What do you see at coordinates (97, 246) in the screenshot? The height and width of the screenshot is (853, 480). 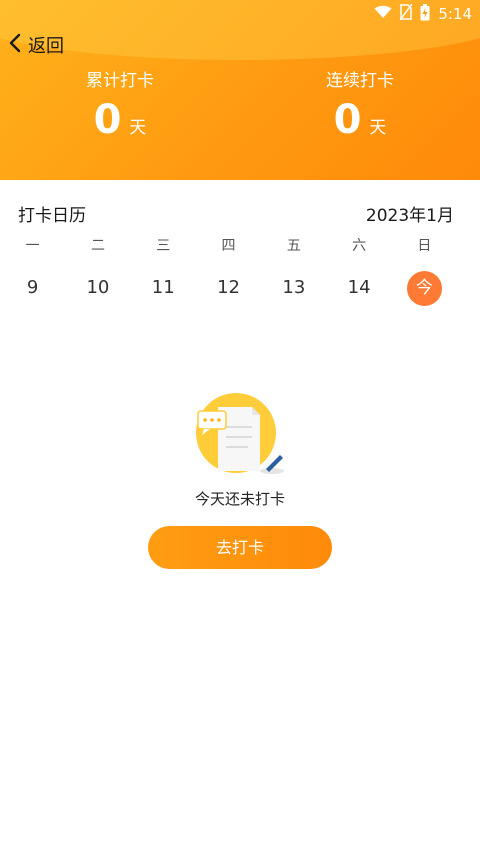 I see `weekday-tue: 二` at bounding box center [97, 246].